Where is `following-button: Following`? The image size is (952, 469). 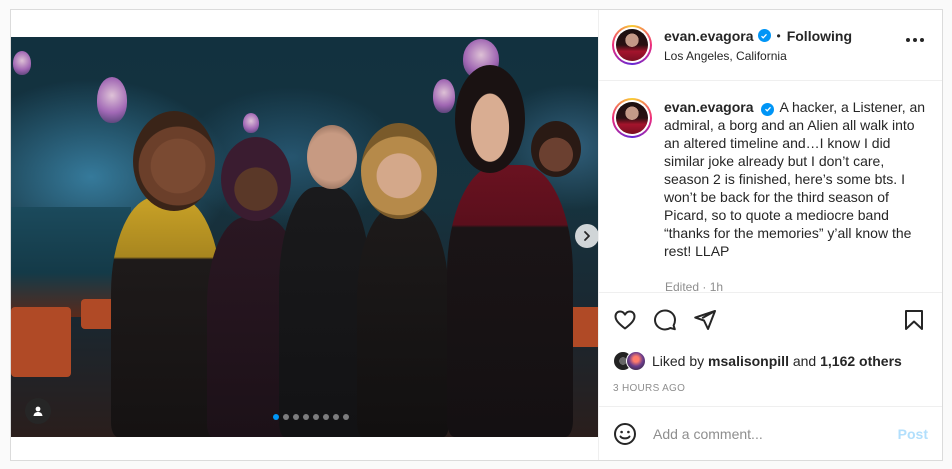
following-button: Following is located at coordinates (819, 36).